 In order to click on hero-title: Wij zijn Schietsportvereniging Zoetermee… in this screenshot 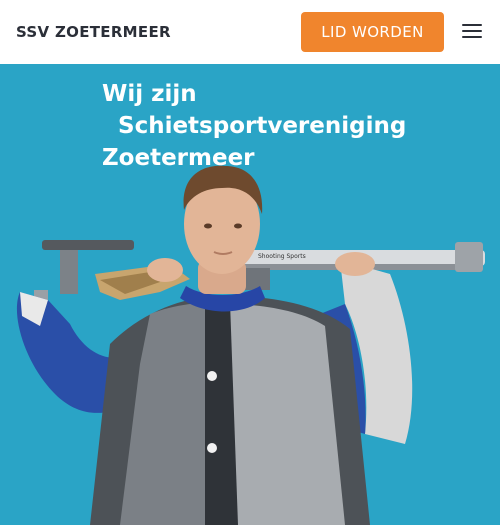, I will do `click(262, 126)`.